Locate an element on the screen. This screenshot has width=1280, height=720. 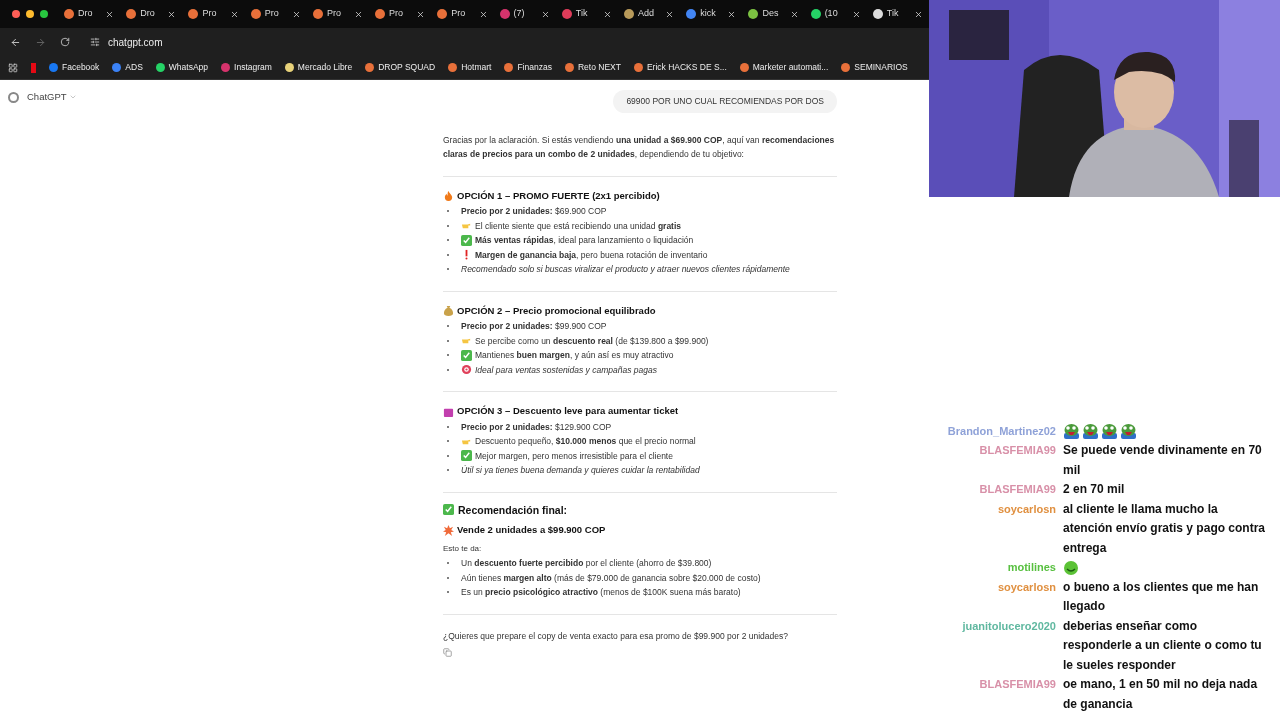
tab-title: kick is located at coordinates (708, 14).